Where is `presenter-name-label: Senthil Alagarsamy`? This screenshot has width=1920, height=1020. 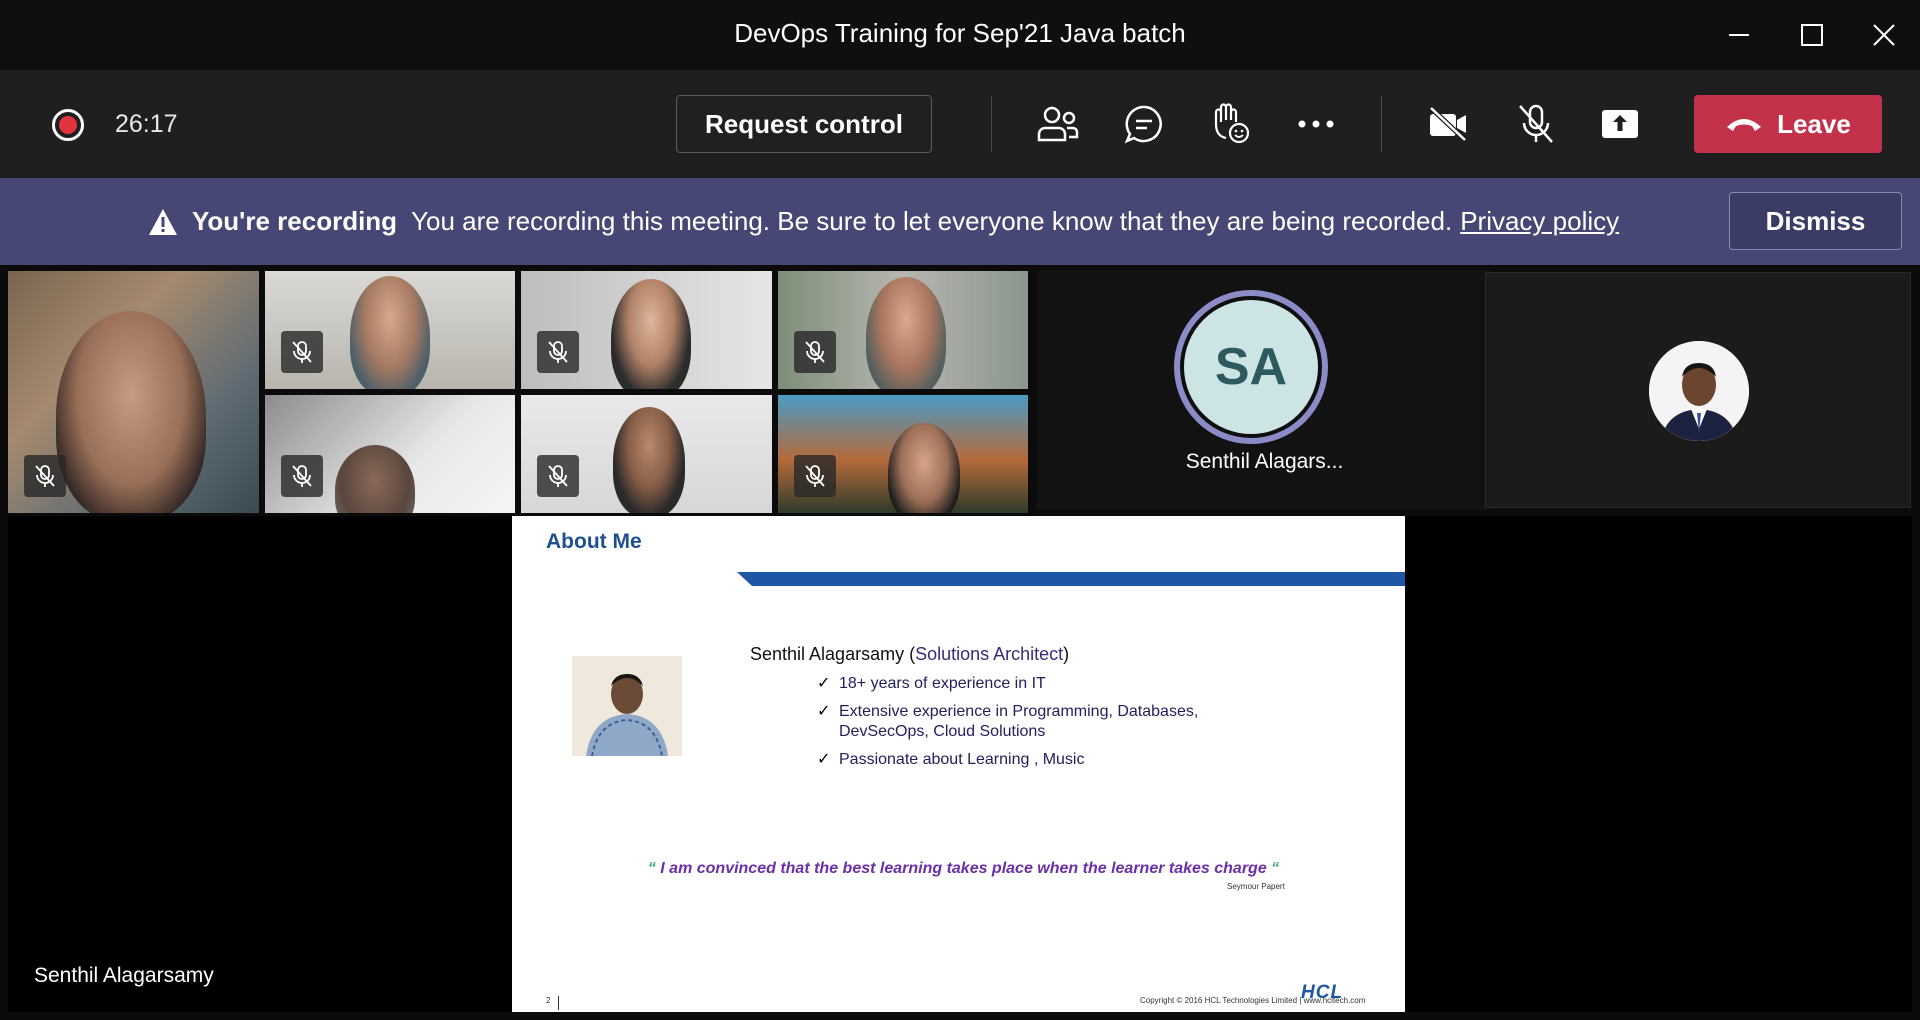
presenter-name-label: Senthil Alagarsamy is located at coordinates (124, 975).